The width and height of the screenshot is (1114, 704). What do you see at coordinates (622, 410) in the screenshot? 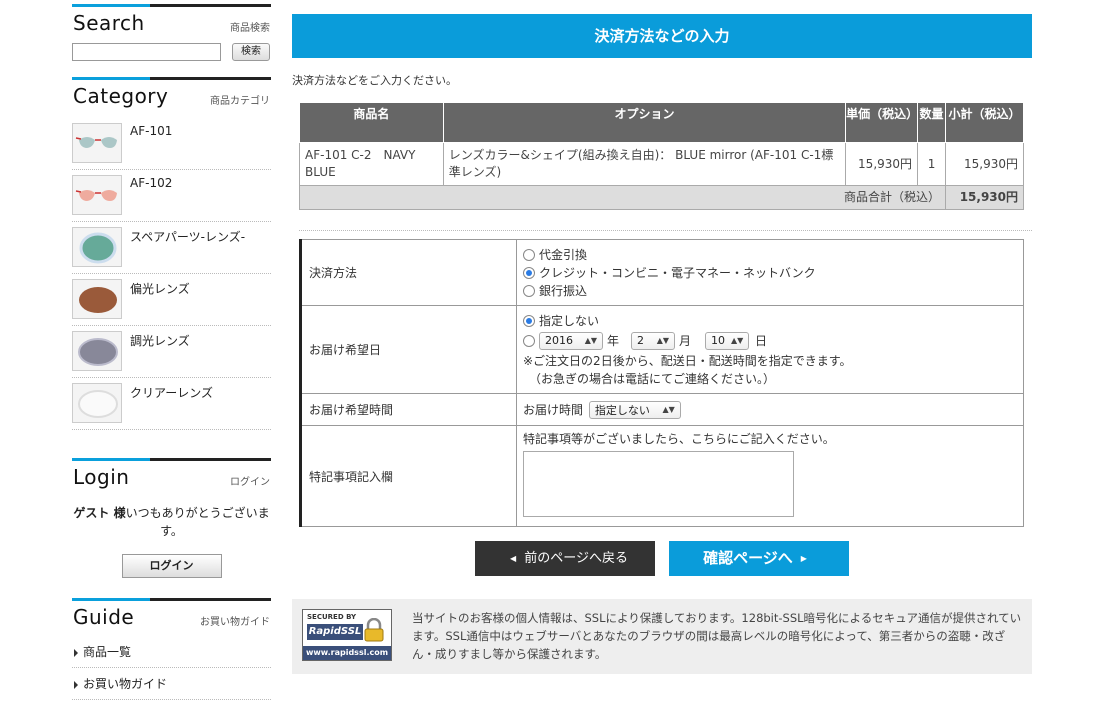
I see `delivery-time-value: 指定しない` at bounding box center [622, 410].